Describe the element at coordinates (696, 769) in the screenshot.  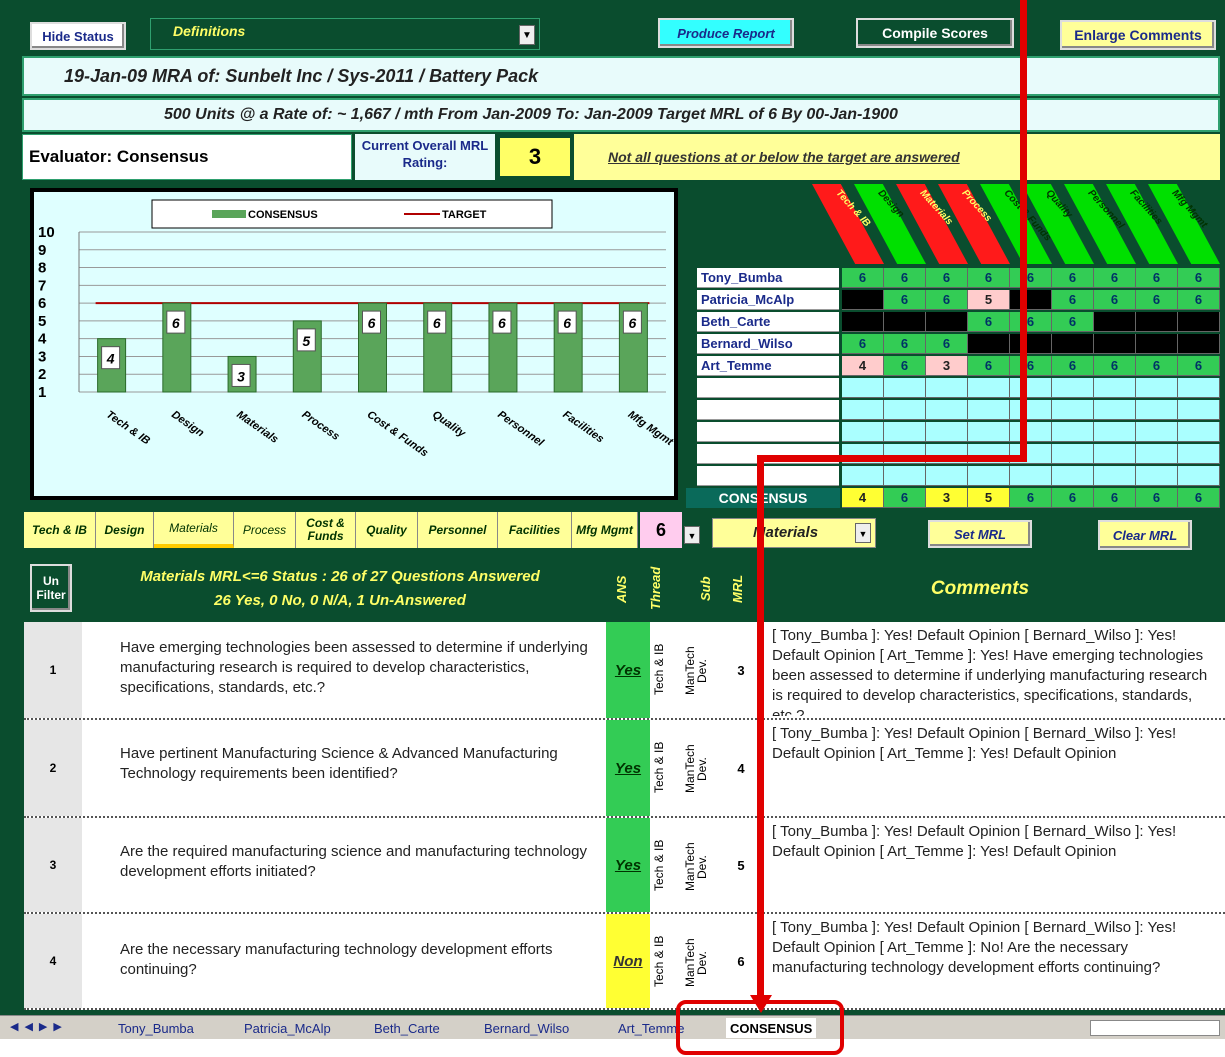
I see `sub-cell: ManTech Dev.` at that location.